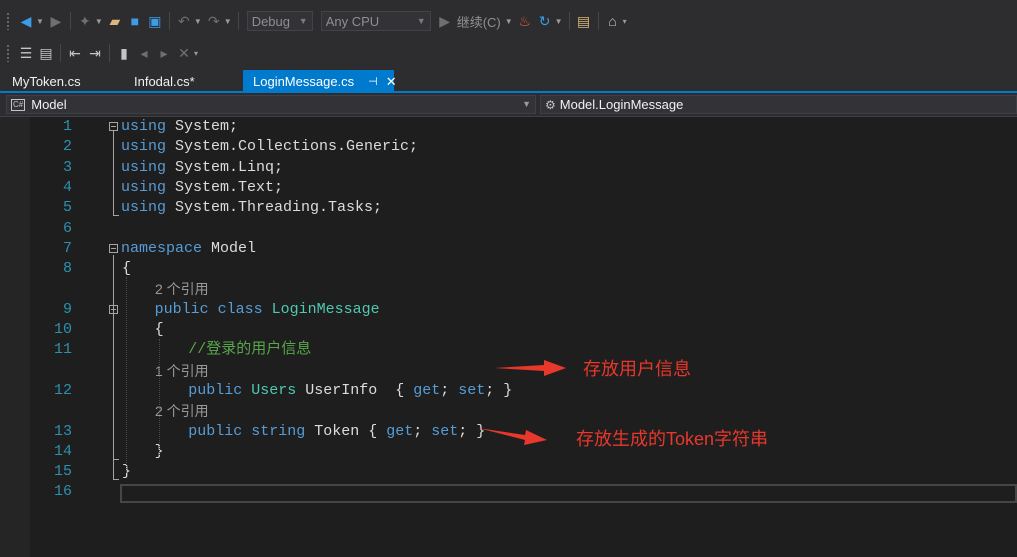 The height and width of the screenshot is (557, 1017). I want to click on hot-reload-icon: ♨, so click(525, 21).